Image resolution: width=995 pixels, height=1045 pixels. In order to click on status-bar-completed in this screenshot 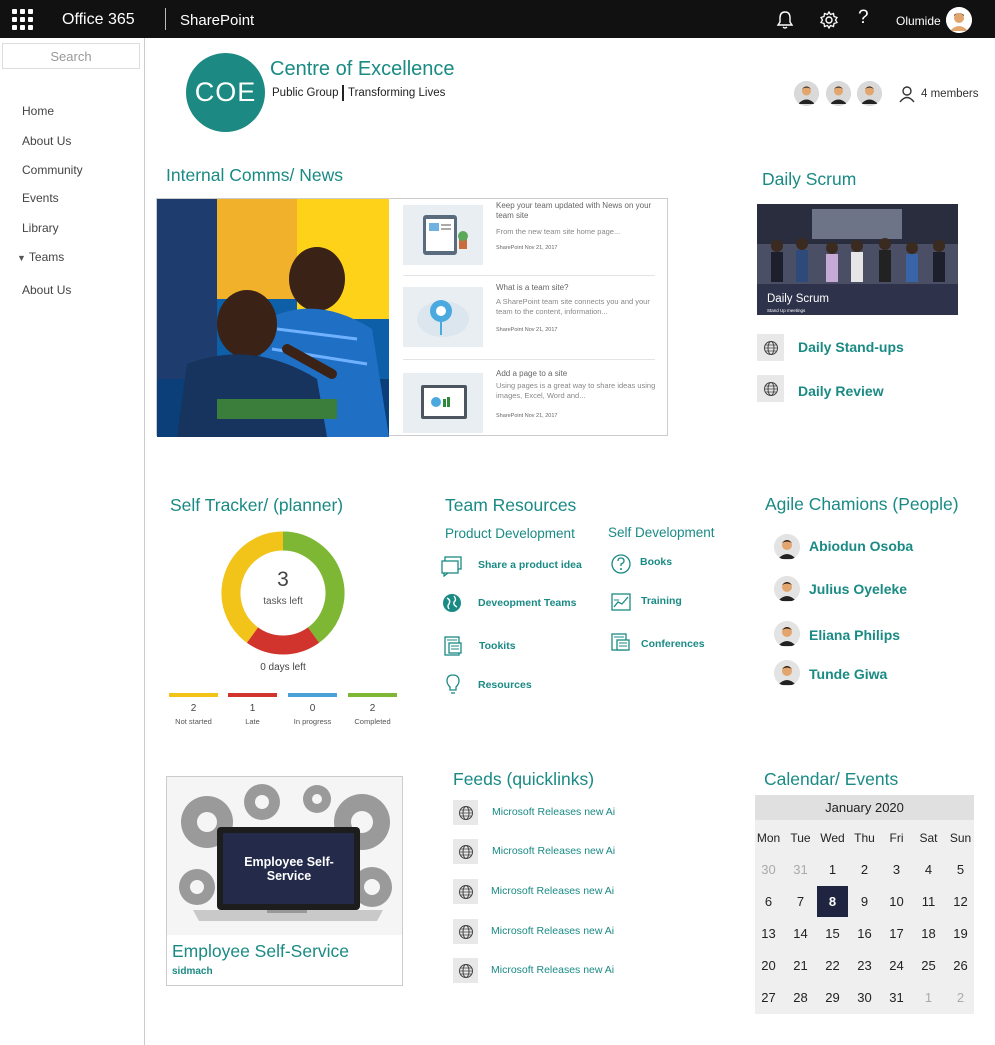, I will do `click(372, 695)`.